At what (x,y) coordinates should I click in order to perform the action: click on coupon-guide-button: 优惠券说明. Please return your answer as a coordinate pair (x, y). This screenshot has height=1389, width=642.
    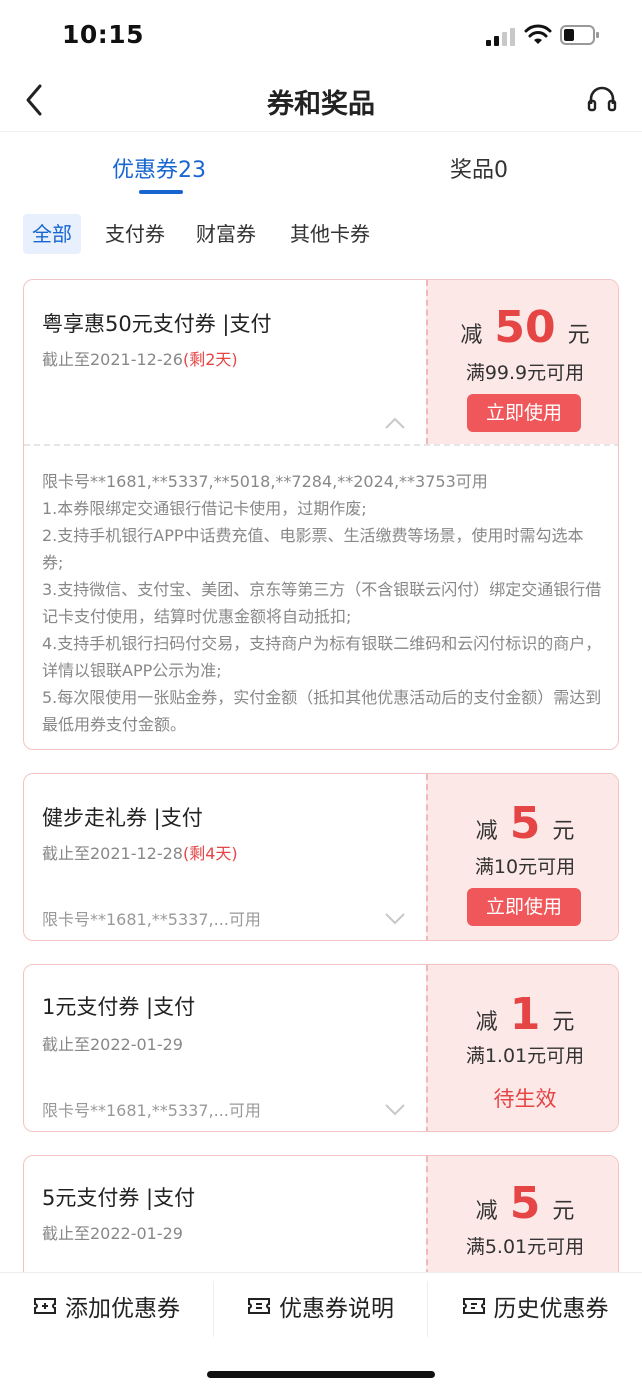
    Looking at the image, I should click on (320, 1306).